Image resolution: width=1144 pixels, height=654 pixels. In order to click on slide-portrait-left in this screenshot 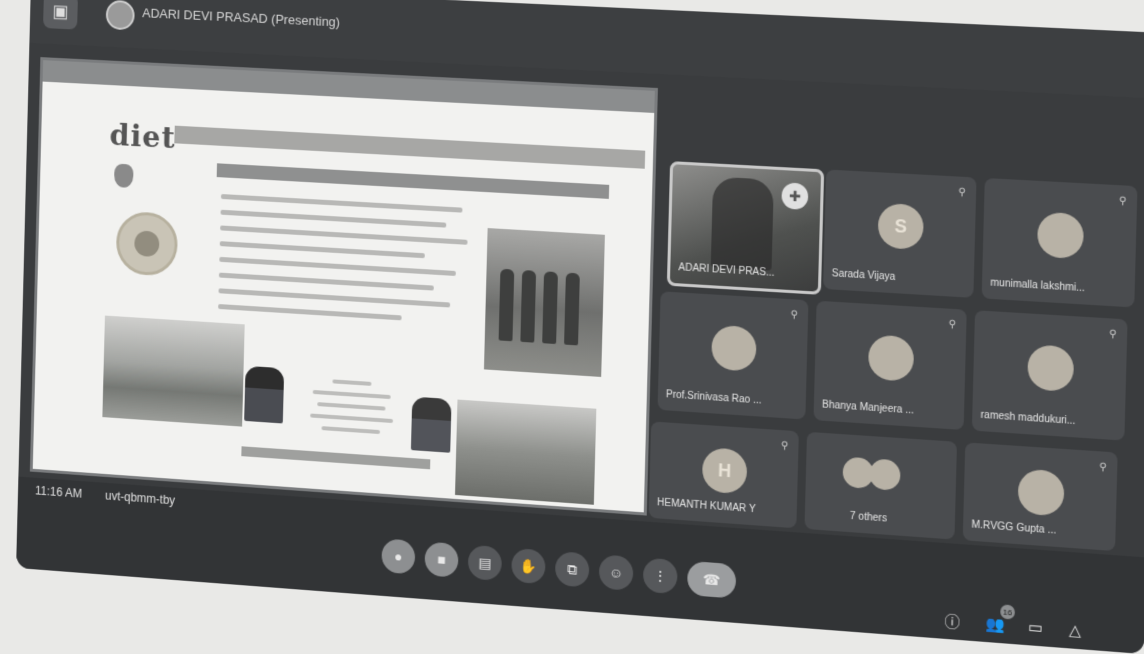, I will do `click(264, 394)`.